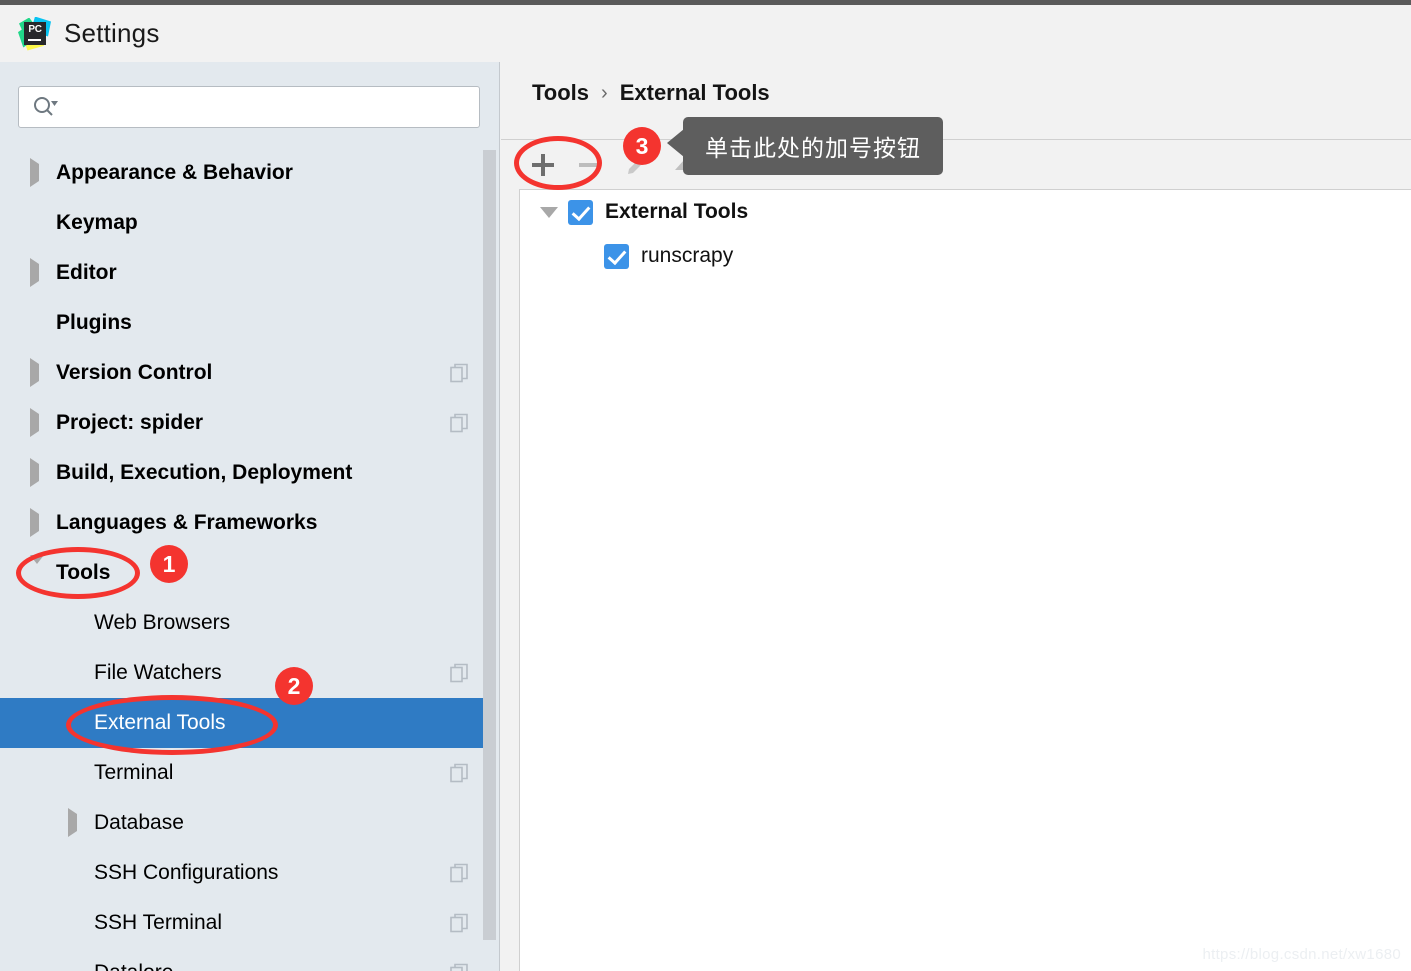 The image size is (1411, 971). I want to click on sidebar-item-label: Terminal, so click(134, 772).